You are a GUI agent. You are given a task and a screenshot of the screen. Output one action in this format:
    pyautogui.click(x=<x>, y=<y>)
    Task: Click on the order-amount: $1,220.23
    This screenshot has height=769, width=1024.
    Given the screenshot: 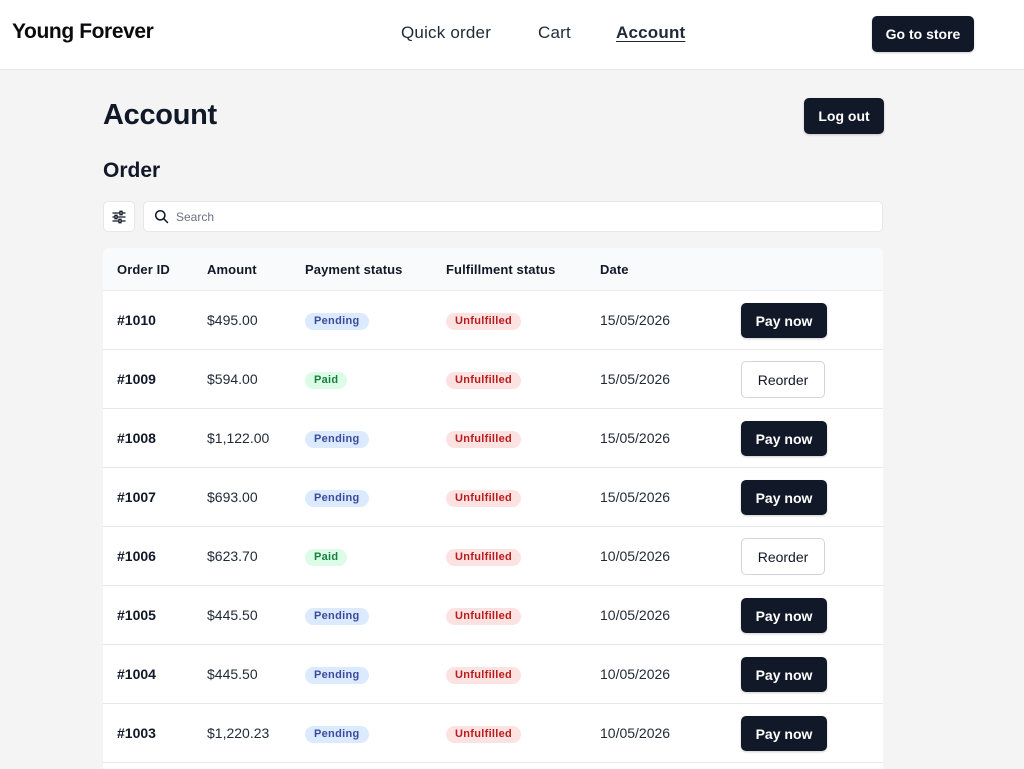 What is the action you would take?
    pyautogui.click(x=238, y=733)
    